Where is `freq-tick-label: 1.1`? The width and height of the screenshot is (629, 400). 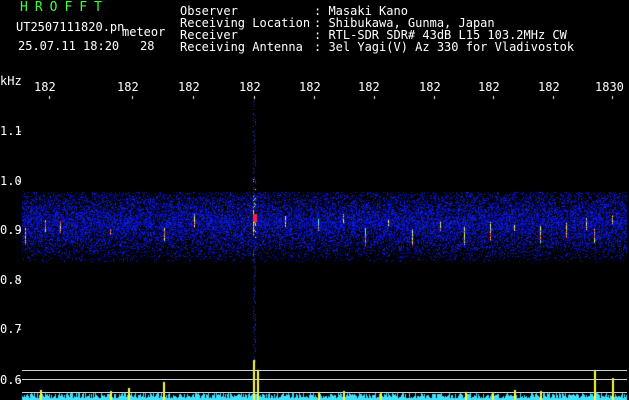
freq-tick-label: 1.1 is located at coordinates (11, 131).